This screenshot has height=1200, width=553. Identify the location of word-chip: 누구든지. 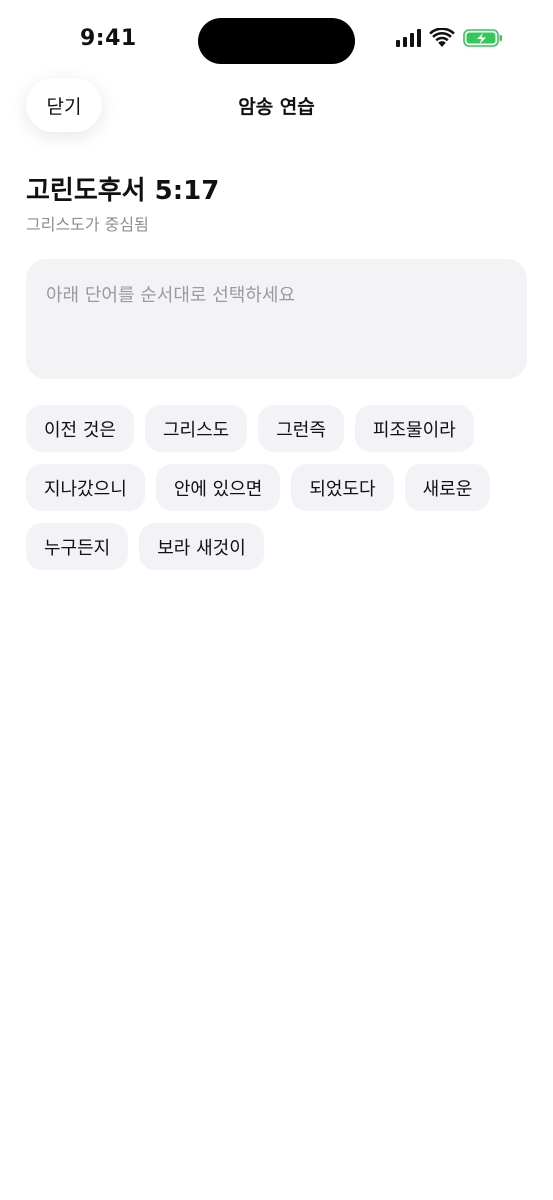
(77, 546).